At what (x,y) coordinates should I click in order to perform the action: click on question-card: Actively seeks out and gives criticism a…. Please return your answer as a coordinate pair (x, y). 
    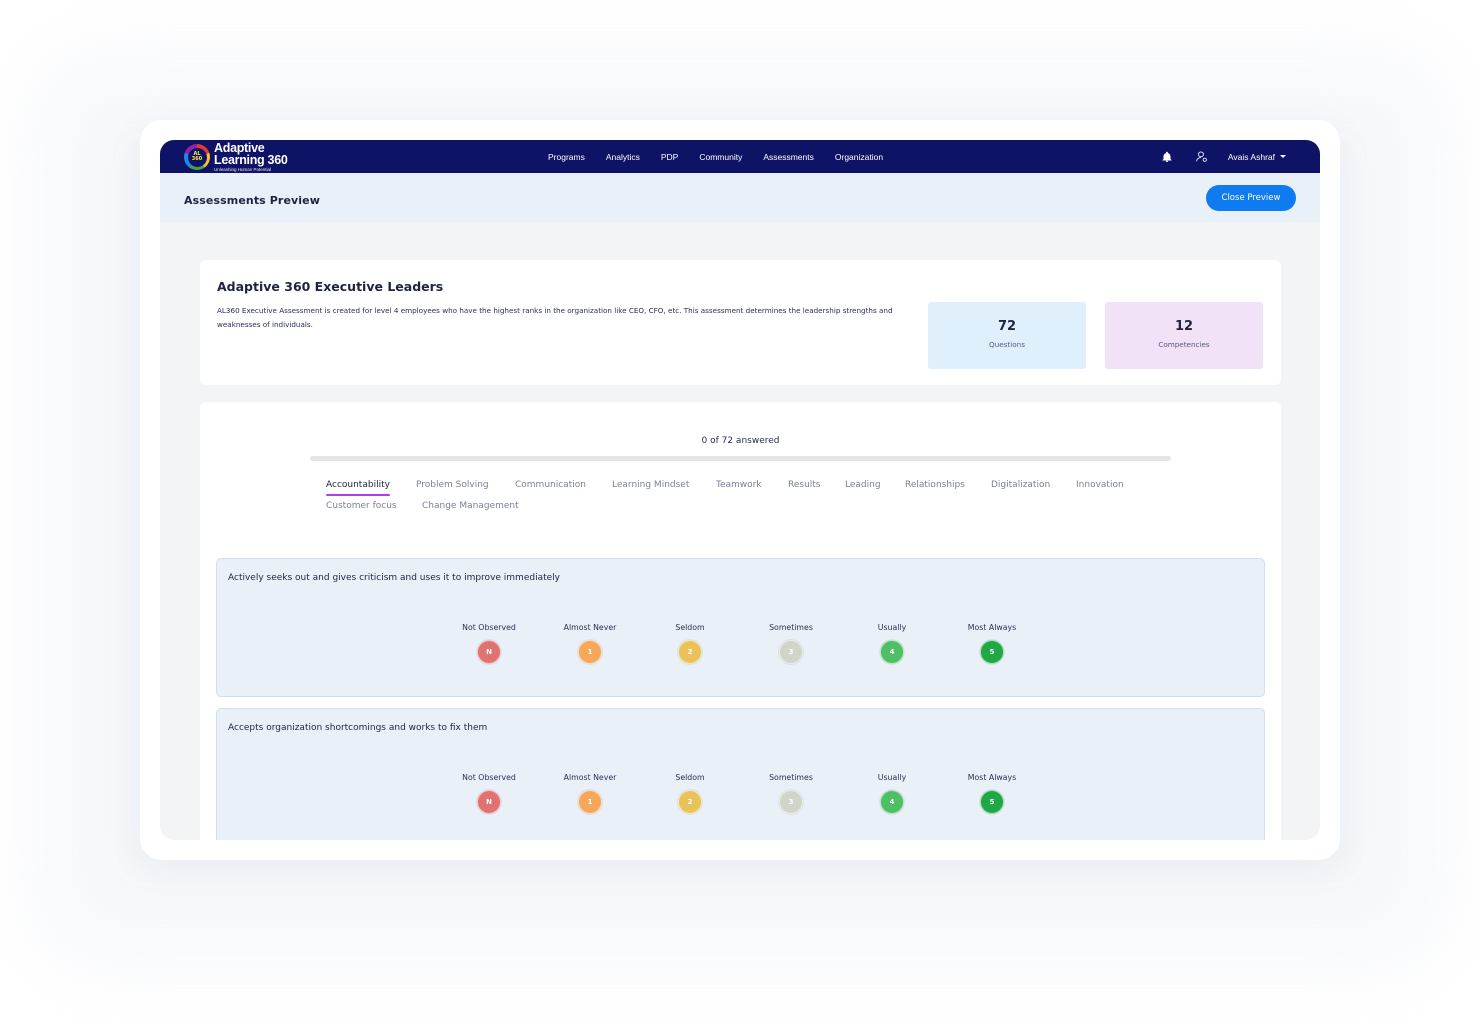
    Looking at the image, I should click on (740, 627).